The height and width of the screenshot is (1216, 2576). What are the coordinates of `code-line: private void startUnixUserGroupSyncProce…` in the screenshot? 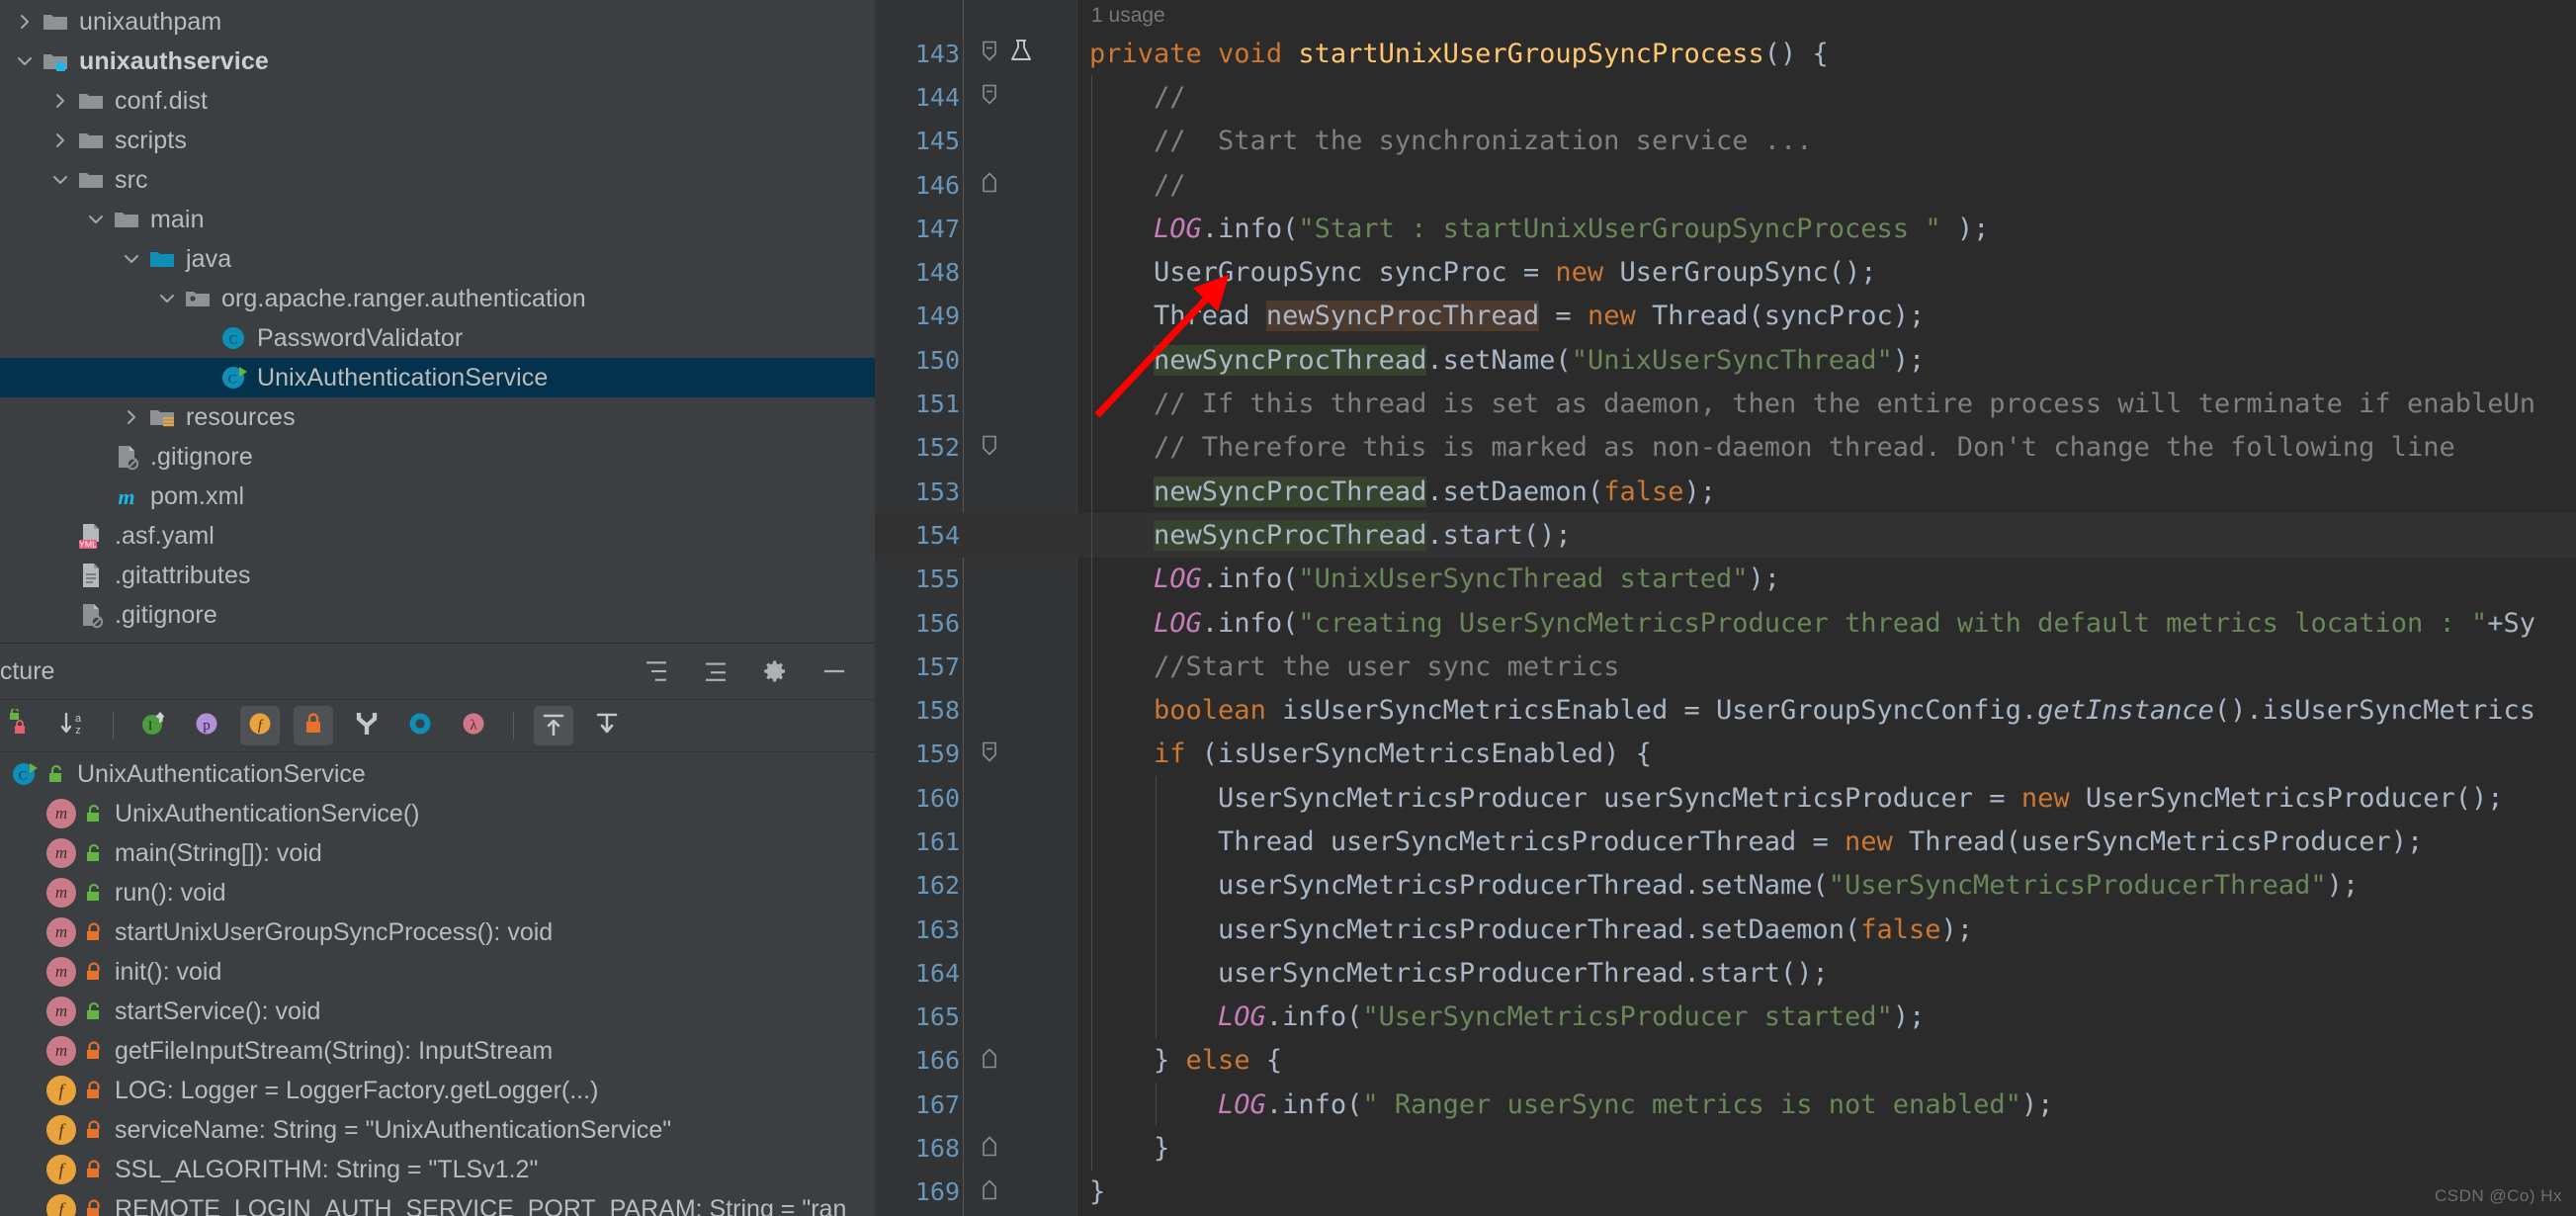 It's located at (1826, 54).